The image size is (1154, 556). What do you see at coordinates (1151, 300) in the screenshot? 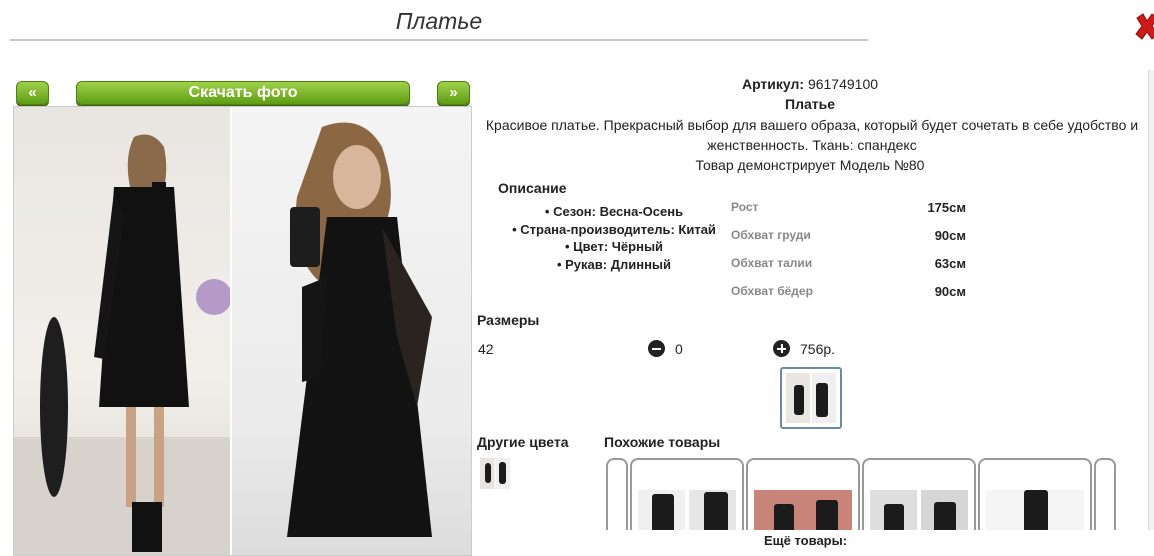
I see `panel-scrollbar` at bounding box center [1151, 300].